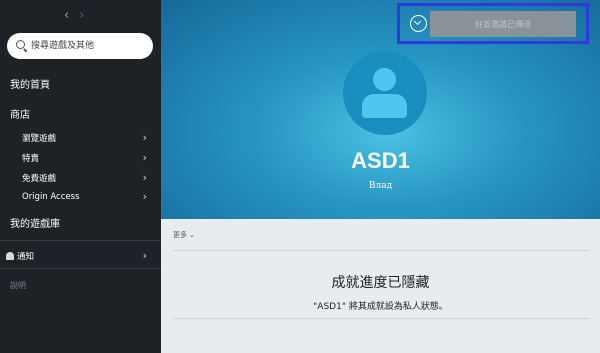 The height and width of the screenshot is (353, 600). Describe the element at coordinates (503, 24) in the screenshot. I see `friend-request-sent-button: 好友邀請已傳送` at that location.